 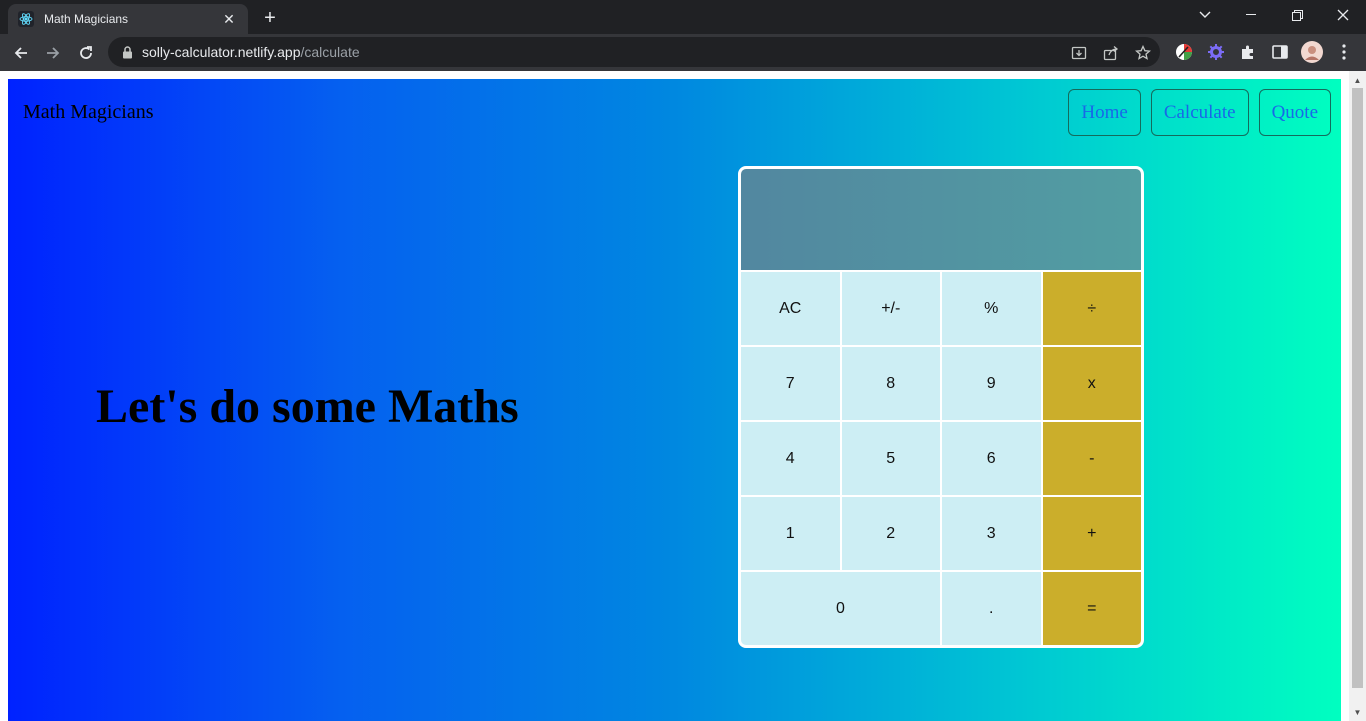 I want to click on kebab-menu-icon, so click(x=1344, y=52).